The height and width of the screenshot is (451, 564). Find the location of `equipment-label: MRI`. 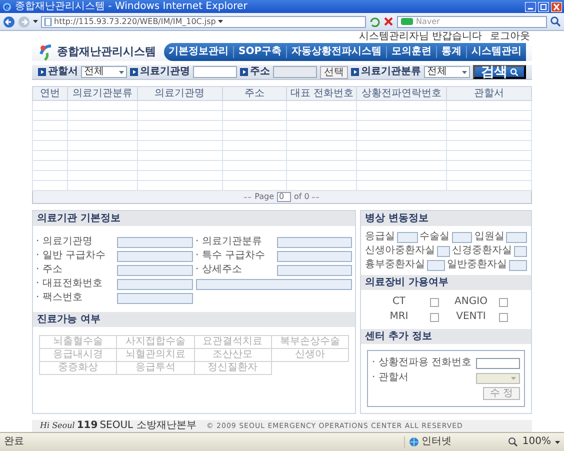

equipment-label: MRI is located at coordinates (399, 317).